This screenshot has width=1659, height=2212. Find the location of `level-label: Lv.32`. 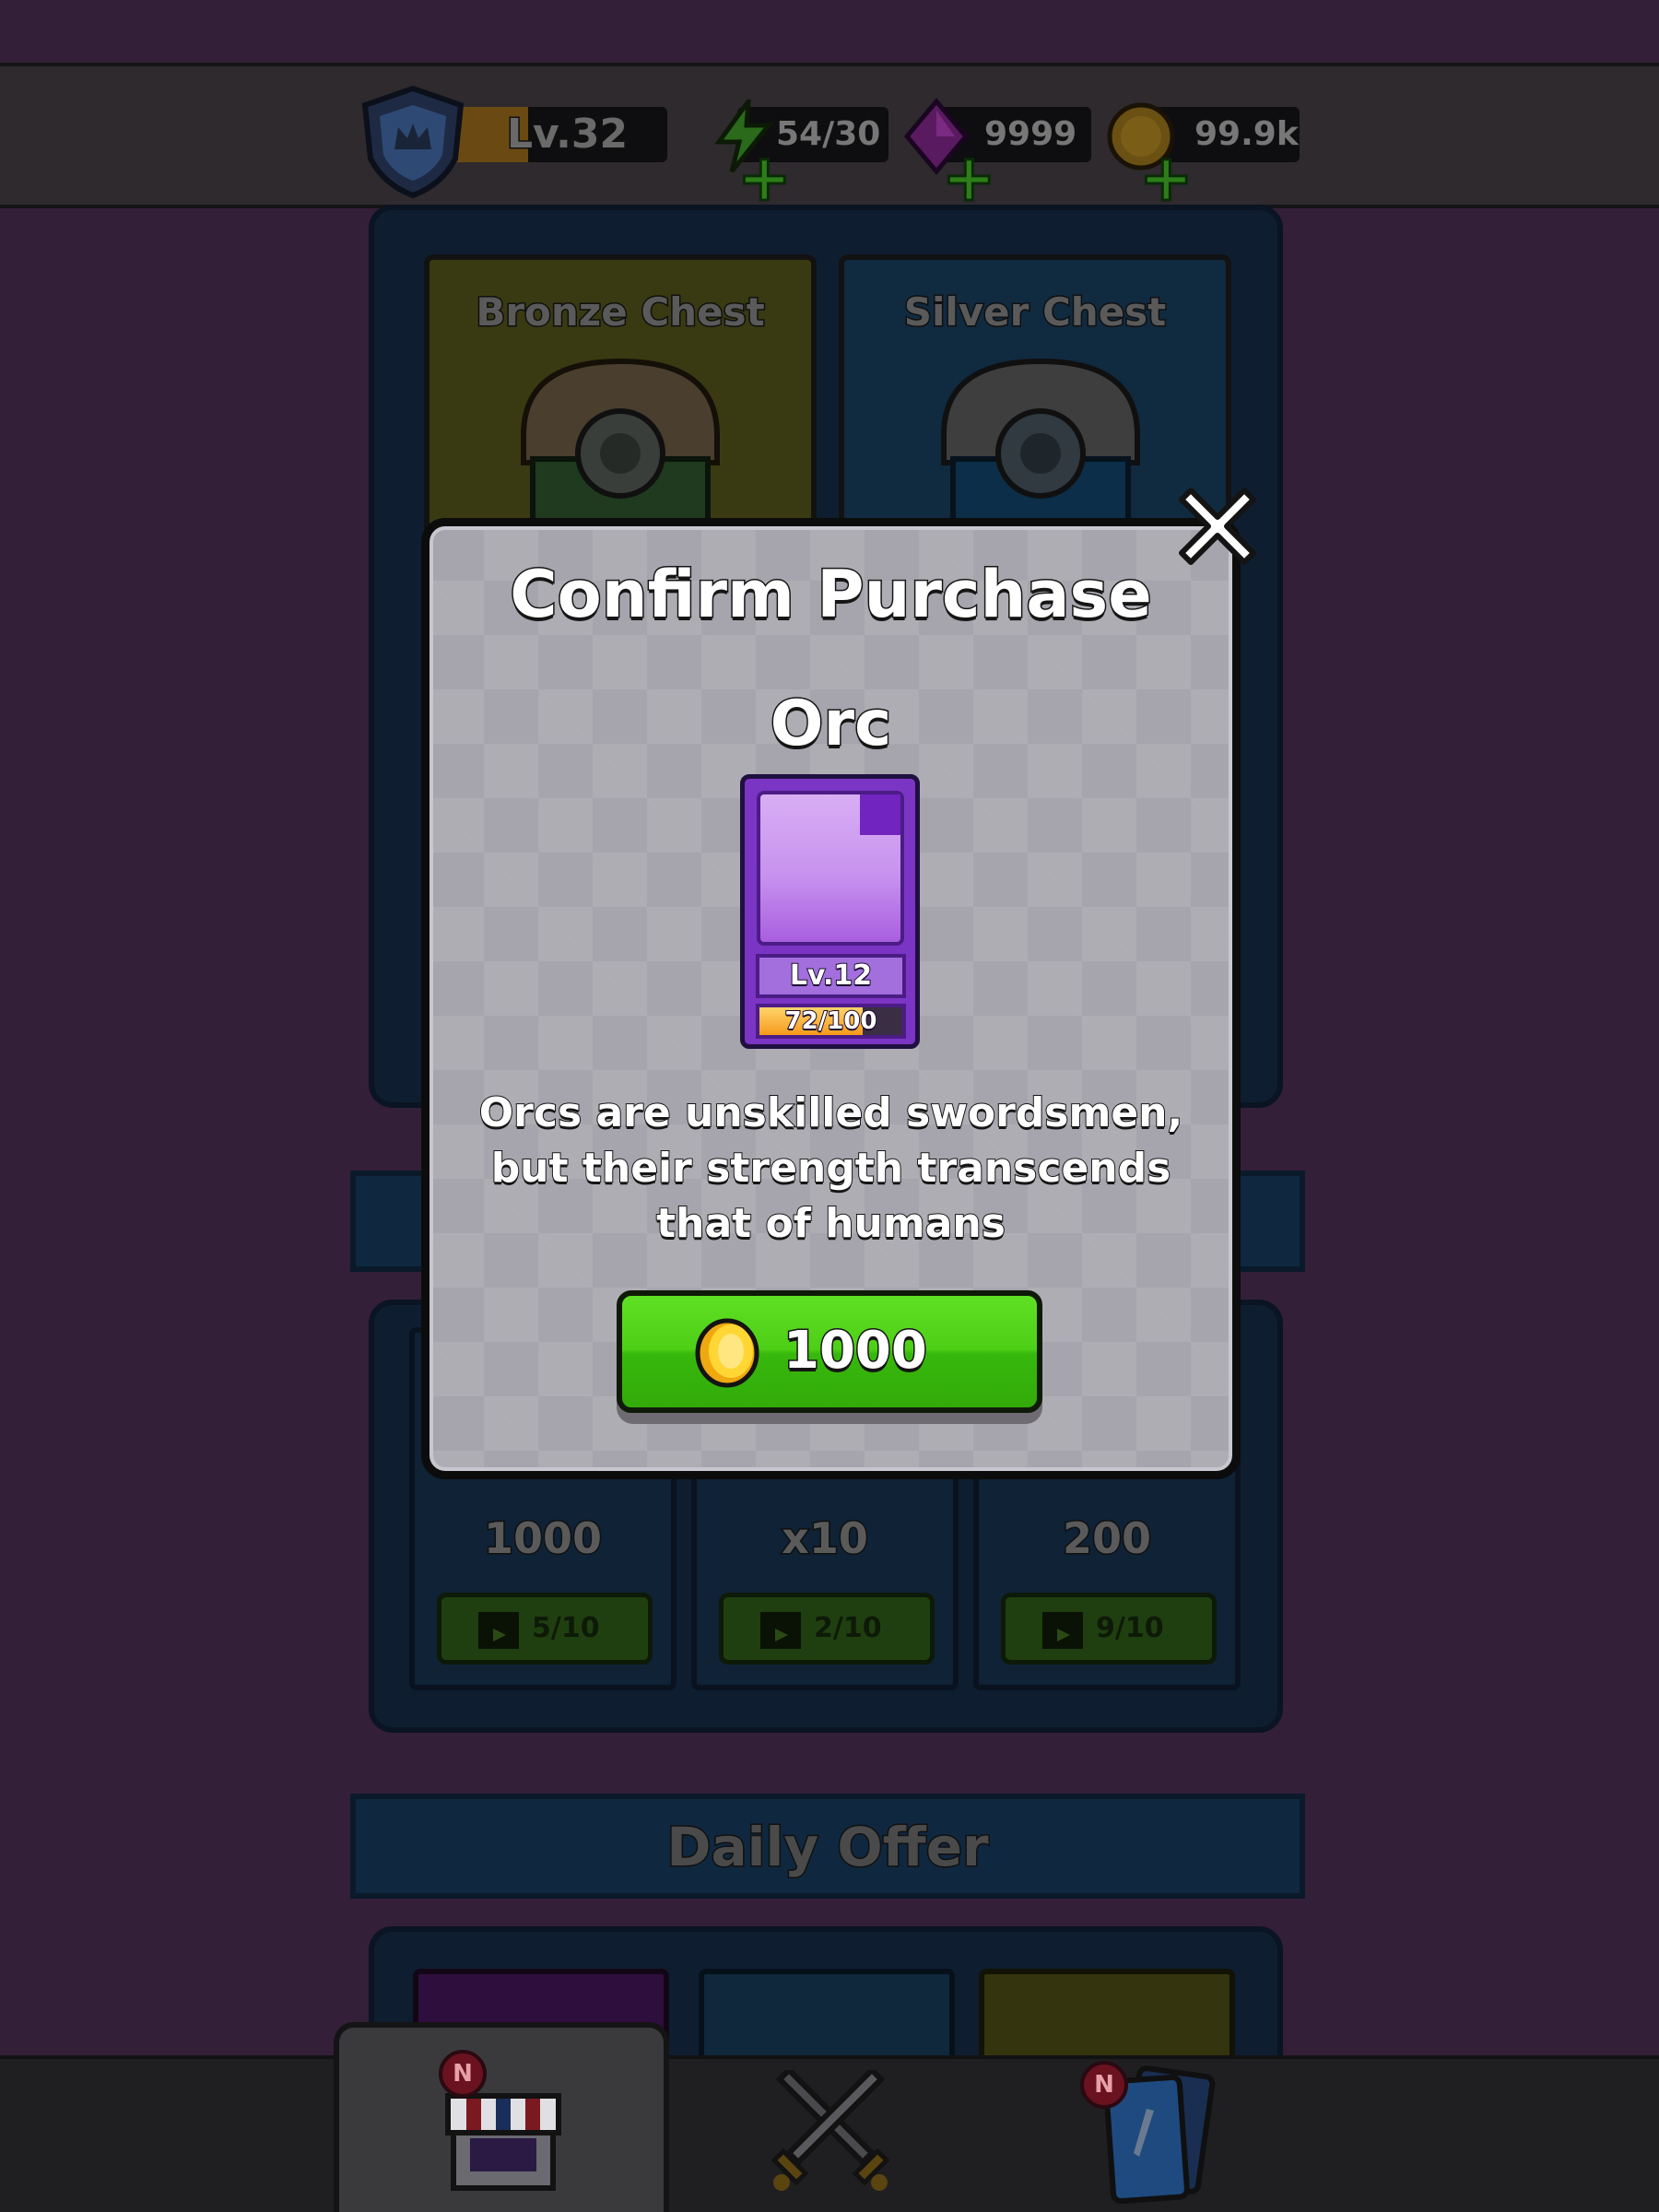

level-label: Lv.32 is located at coordinates (567, 134).